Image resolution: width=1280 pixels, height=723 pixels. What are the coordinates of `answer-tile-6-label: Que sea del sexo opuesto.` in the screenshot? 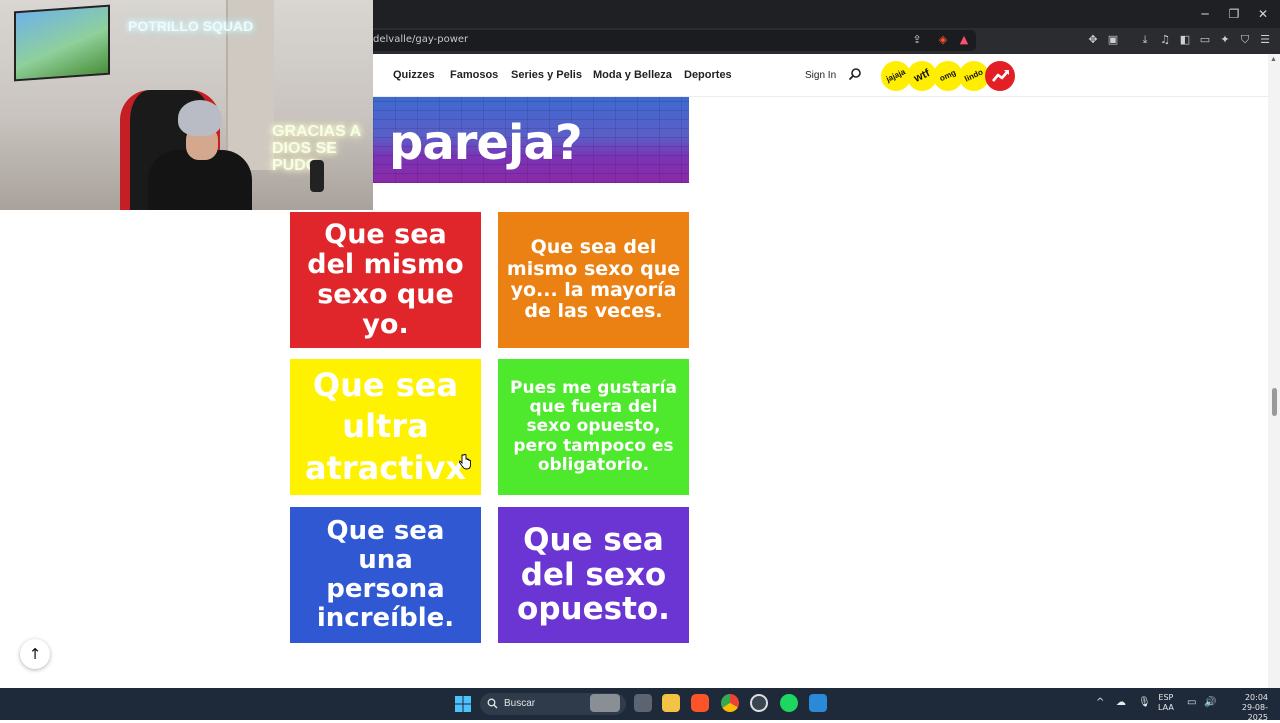 It's located at (593, 574).